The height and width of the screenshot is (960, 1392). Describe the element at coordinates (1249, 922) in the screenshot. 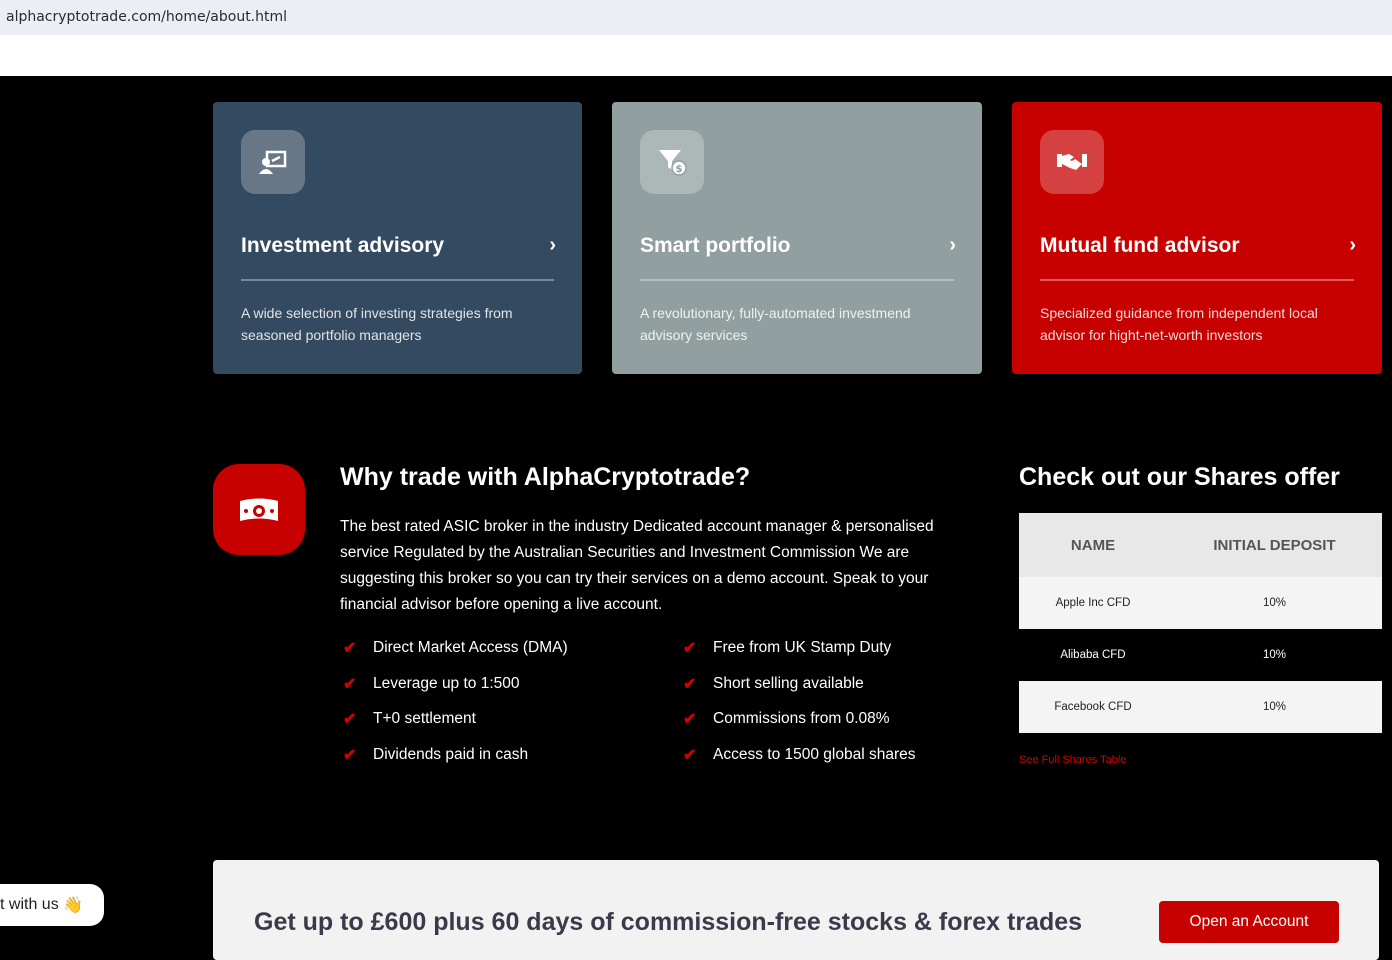

I see `open-account-button: Open an Account` at that location.